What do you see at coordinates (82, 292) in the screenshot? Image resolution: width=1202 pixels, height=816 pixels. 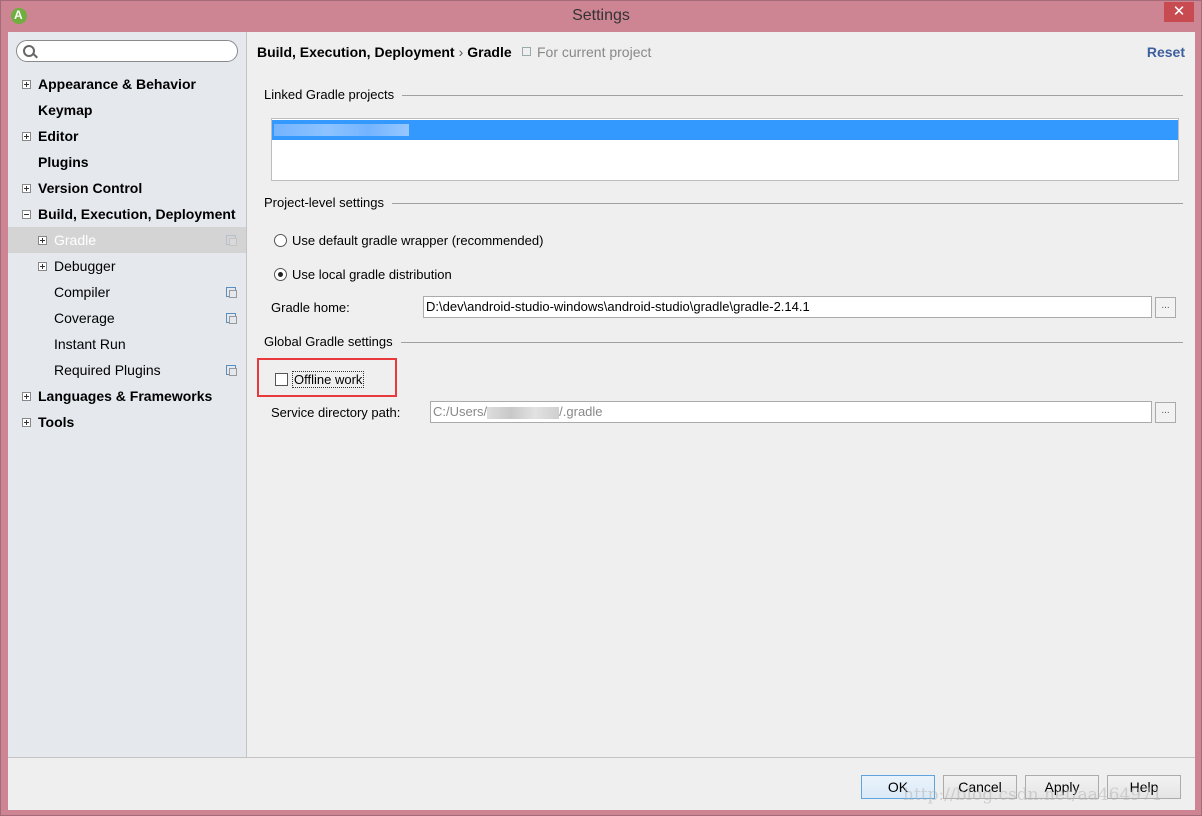 I see `sidebar-item-label: Compiler` at bounding box center [82, 292].